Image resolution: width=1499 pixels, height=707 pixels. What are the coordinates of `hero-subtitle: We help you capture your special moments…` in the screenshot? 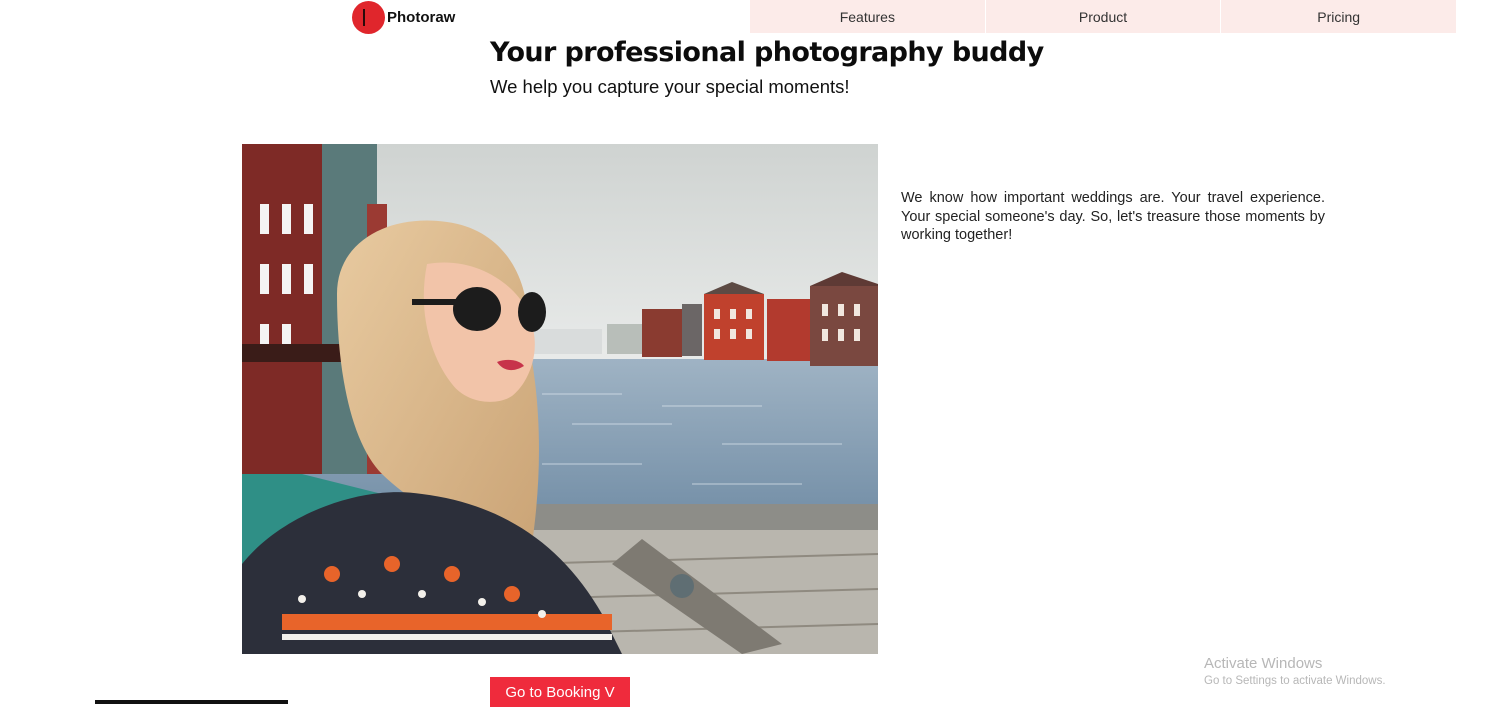 It's located at (670, 86).